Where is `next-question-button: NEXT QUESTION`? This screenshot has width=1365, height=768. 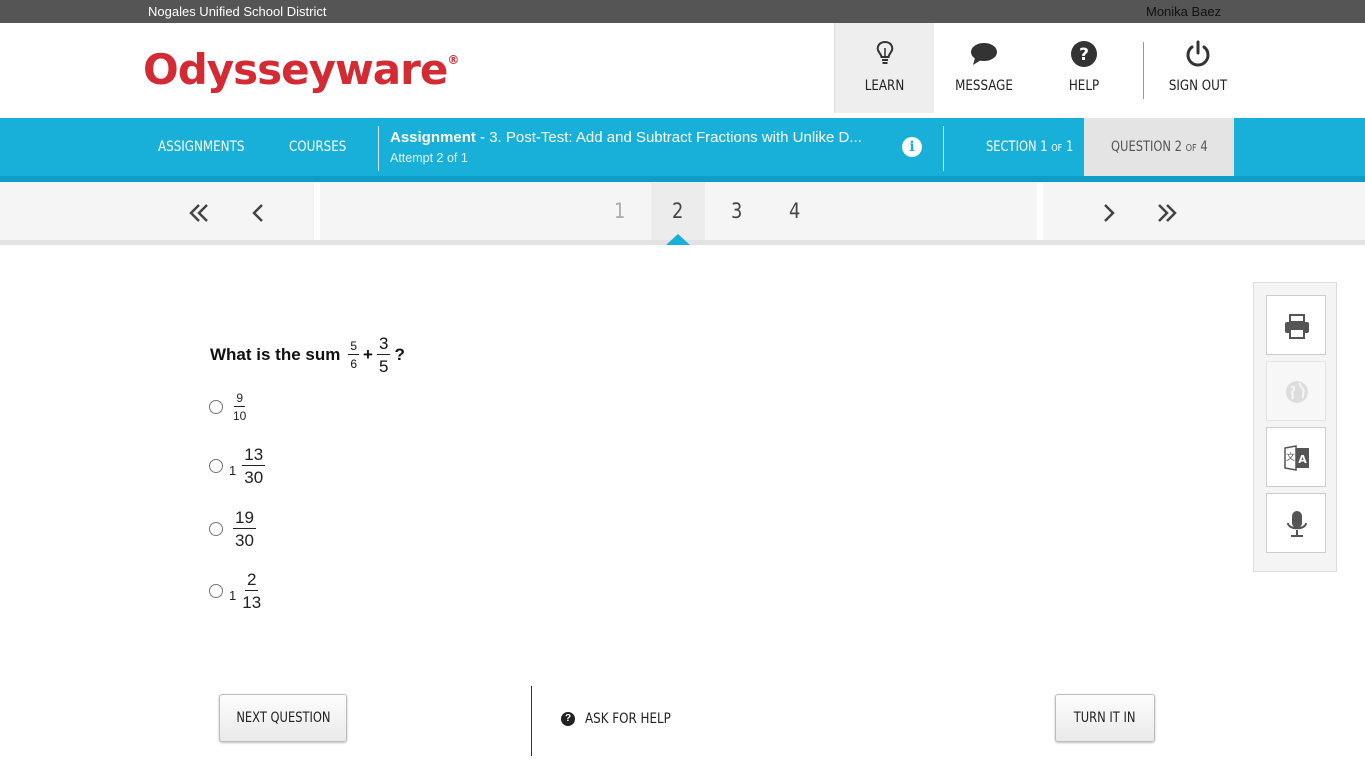 next-question-button: NEXT QUESTION is located at coordinates (283, 718).